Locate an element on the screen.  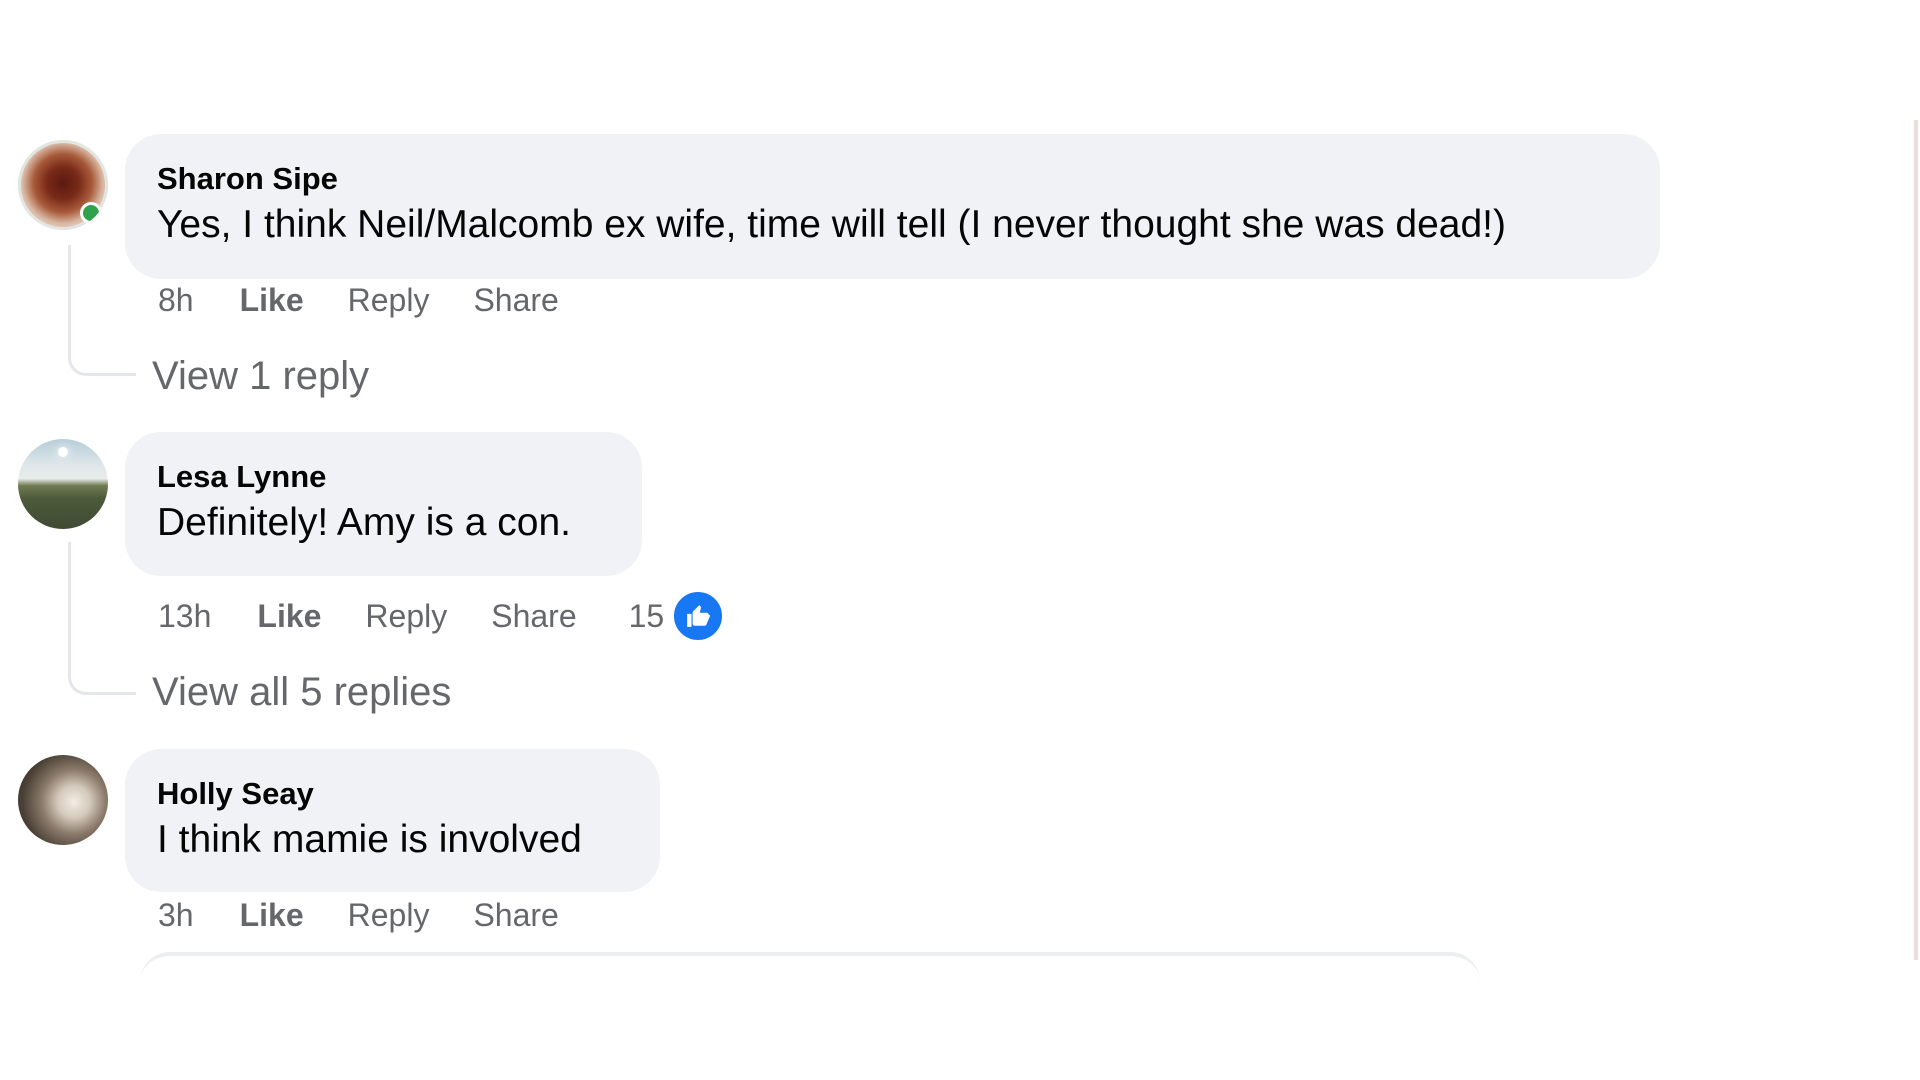
comment-author: Holly Seay is located at coordinates (392, 794).